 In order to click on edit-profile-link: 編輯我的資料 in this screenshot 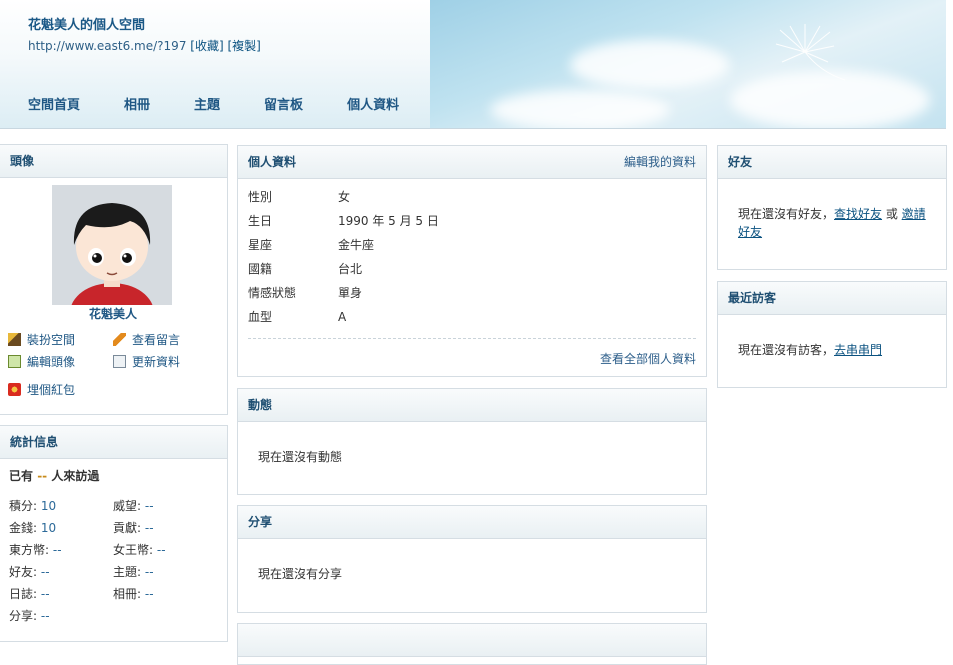, I will do `click(660, 162)`.